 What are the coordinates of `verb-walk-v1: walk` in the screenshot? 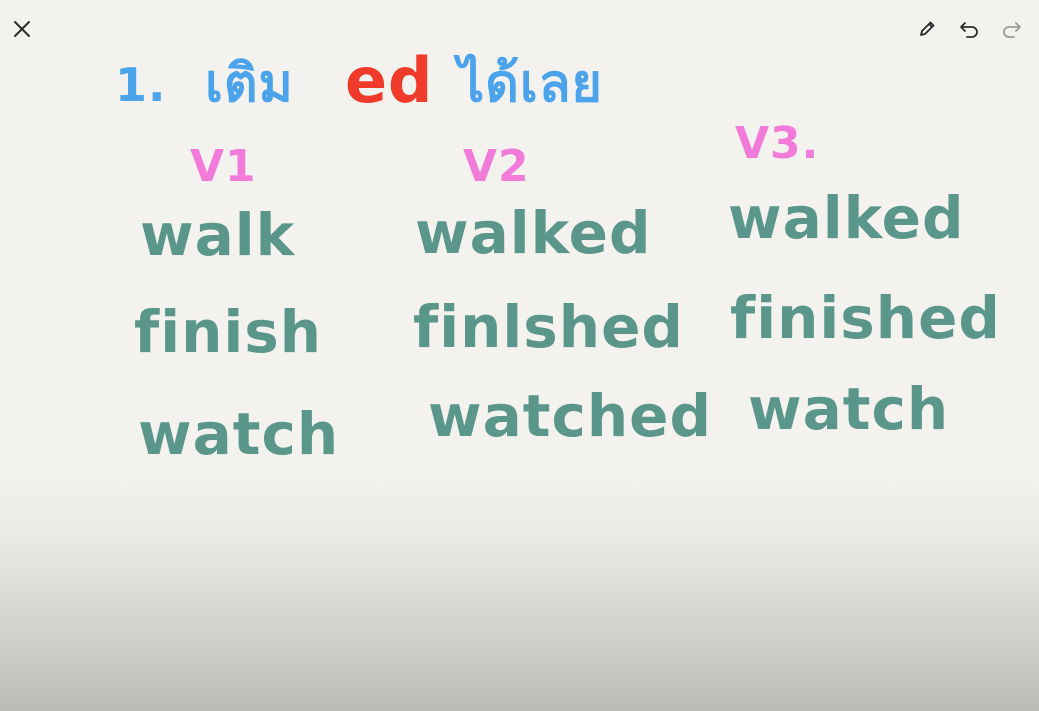 It's located at (218, 235).